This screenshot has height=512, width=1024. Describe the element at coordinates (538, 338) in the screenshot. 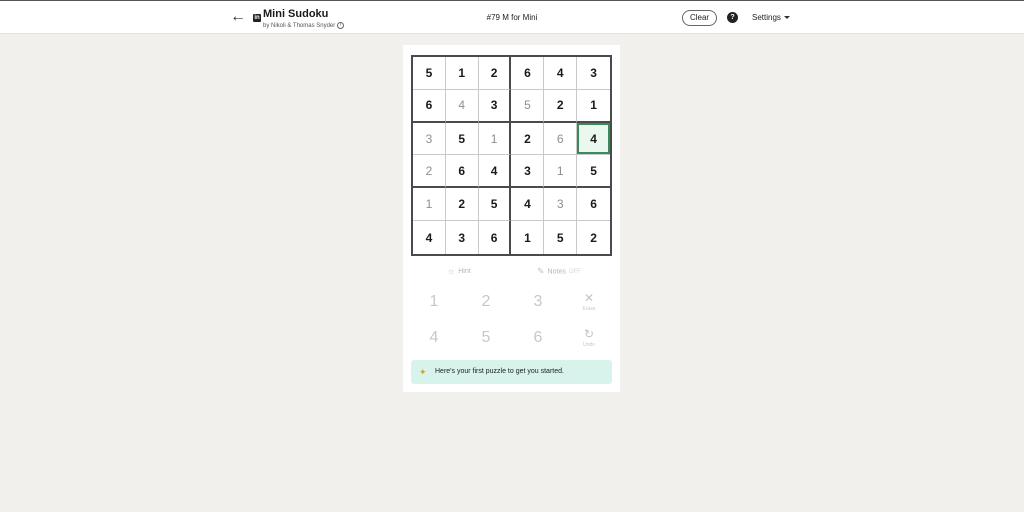

I see `key-6: 6` at that location.